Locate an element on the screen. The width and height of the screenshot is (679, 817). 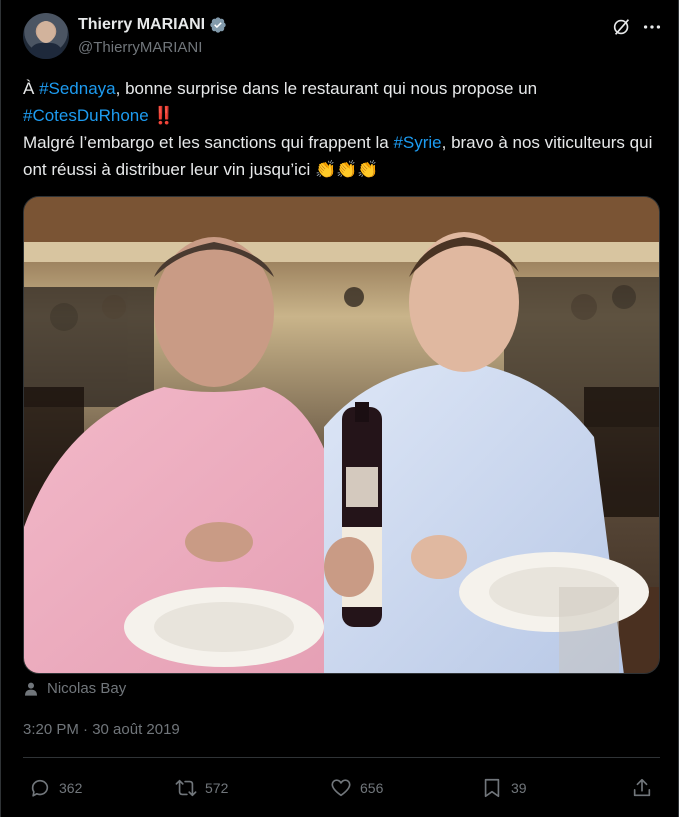
tweet-header: Thierry MARIANI @ThierryMARIANI is located at coordinates (343, 35).